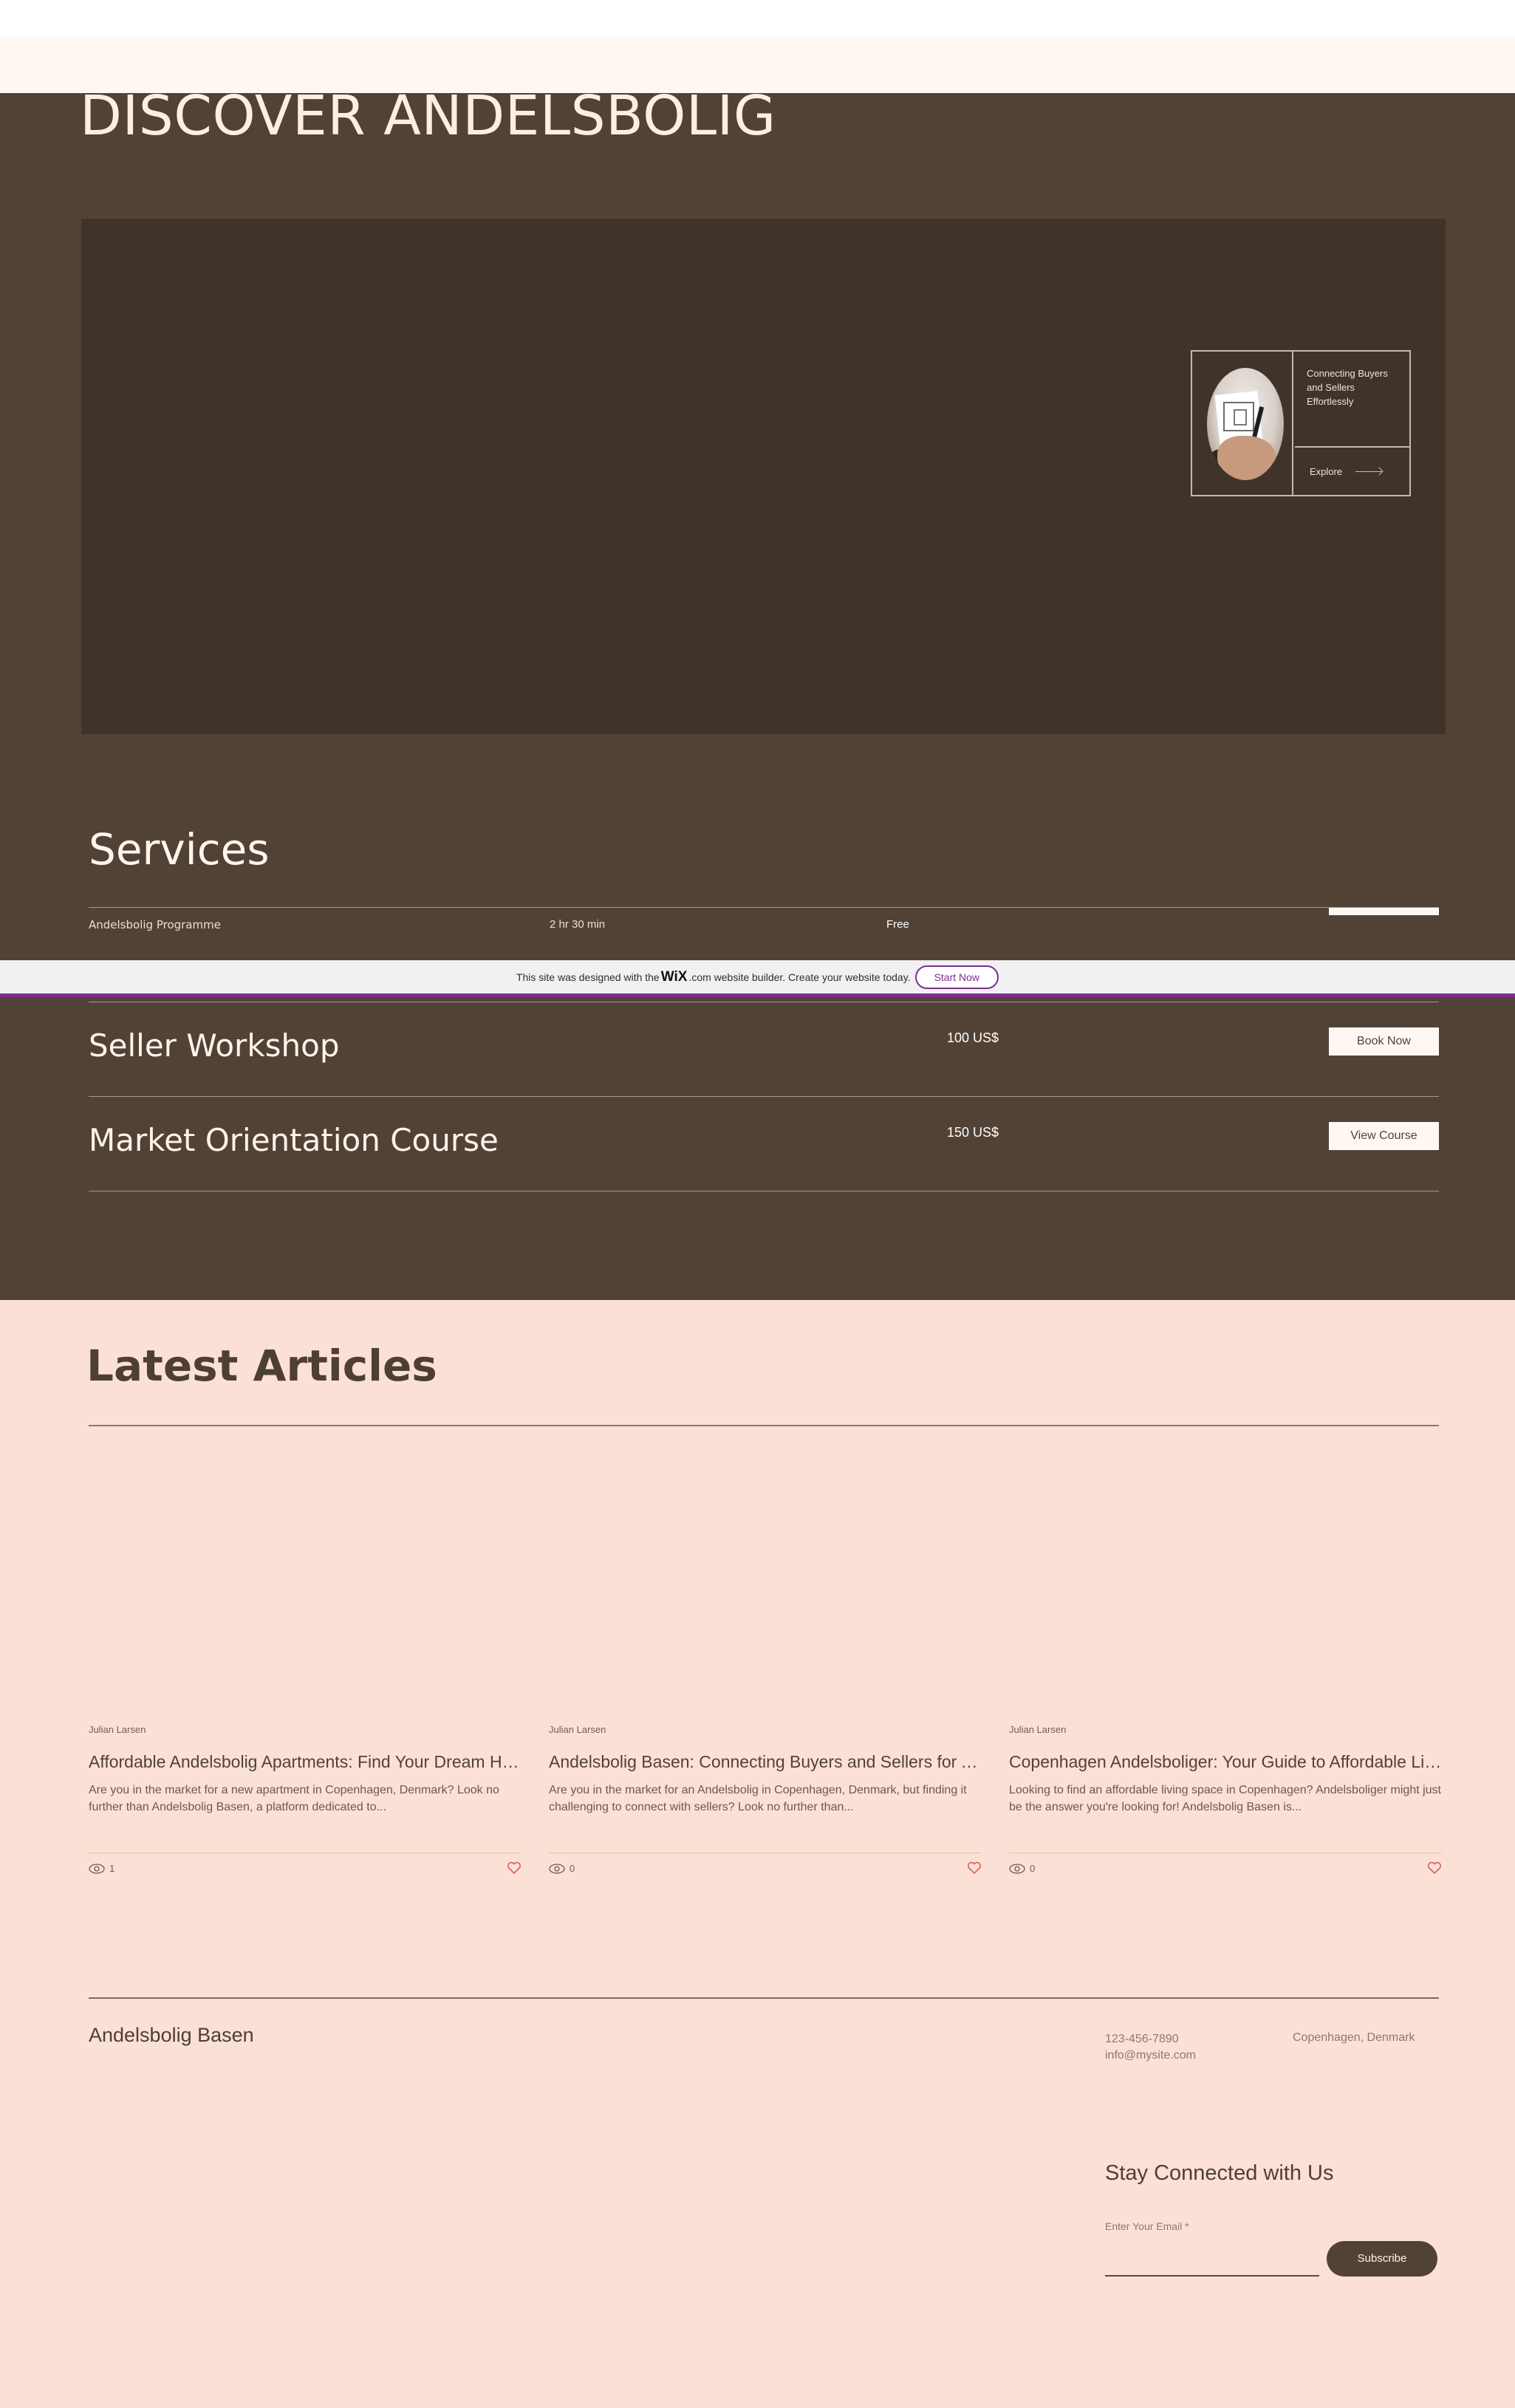 The height and width of the screenshot is (2408, 1515). I want to click on service-name: Seller Workshop, so click(214, 1045).